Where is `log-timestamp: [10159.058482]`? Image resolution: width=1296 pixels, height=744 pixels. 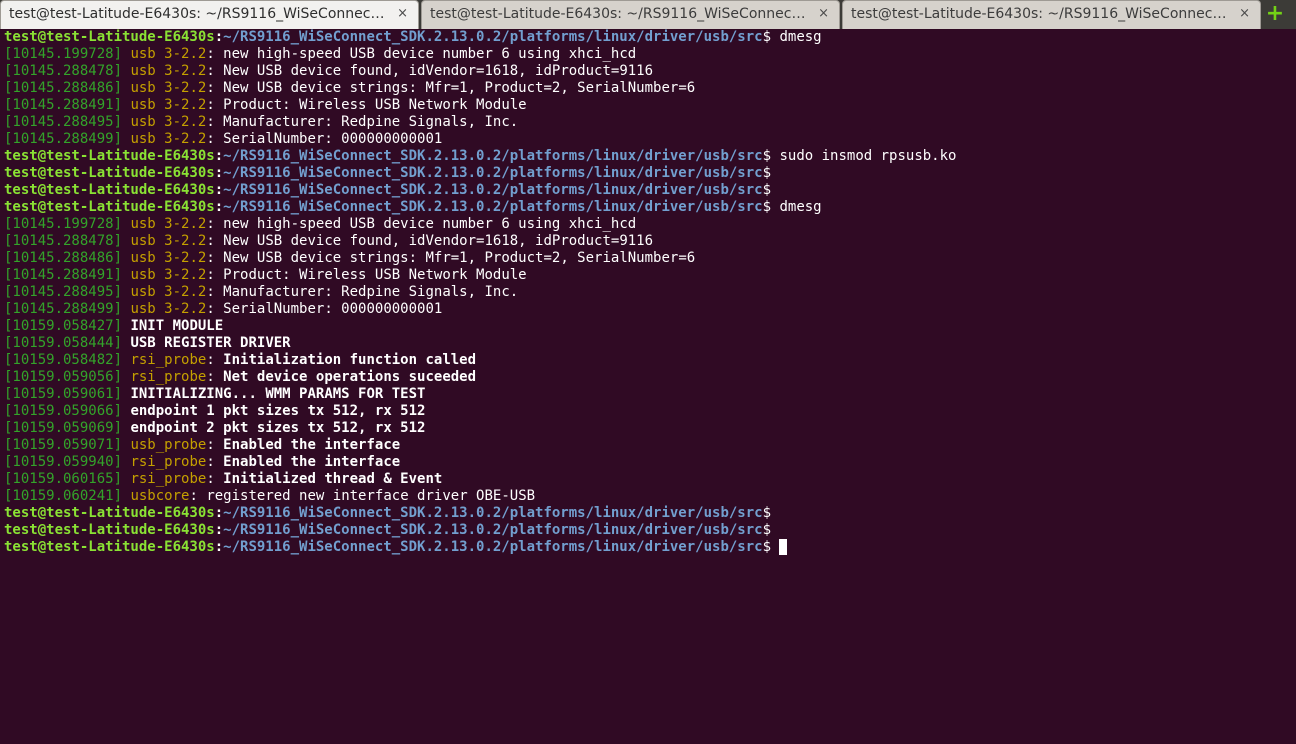 log-timestamp: [10159.058482] is located at coordinates (63, 360).